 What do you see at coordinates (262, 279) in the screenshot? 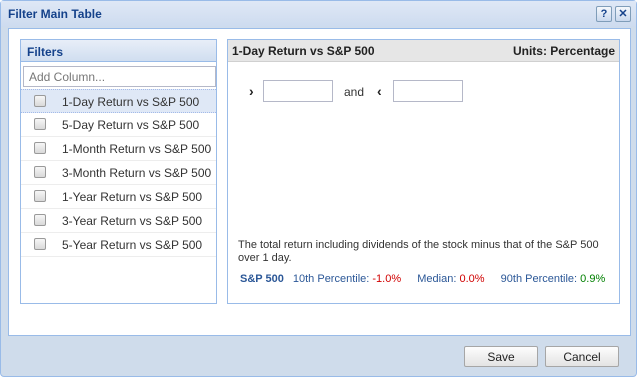
I see `benchmark-label: S&P 500` at bounding box center [262, 279].